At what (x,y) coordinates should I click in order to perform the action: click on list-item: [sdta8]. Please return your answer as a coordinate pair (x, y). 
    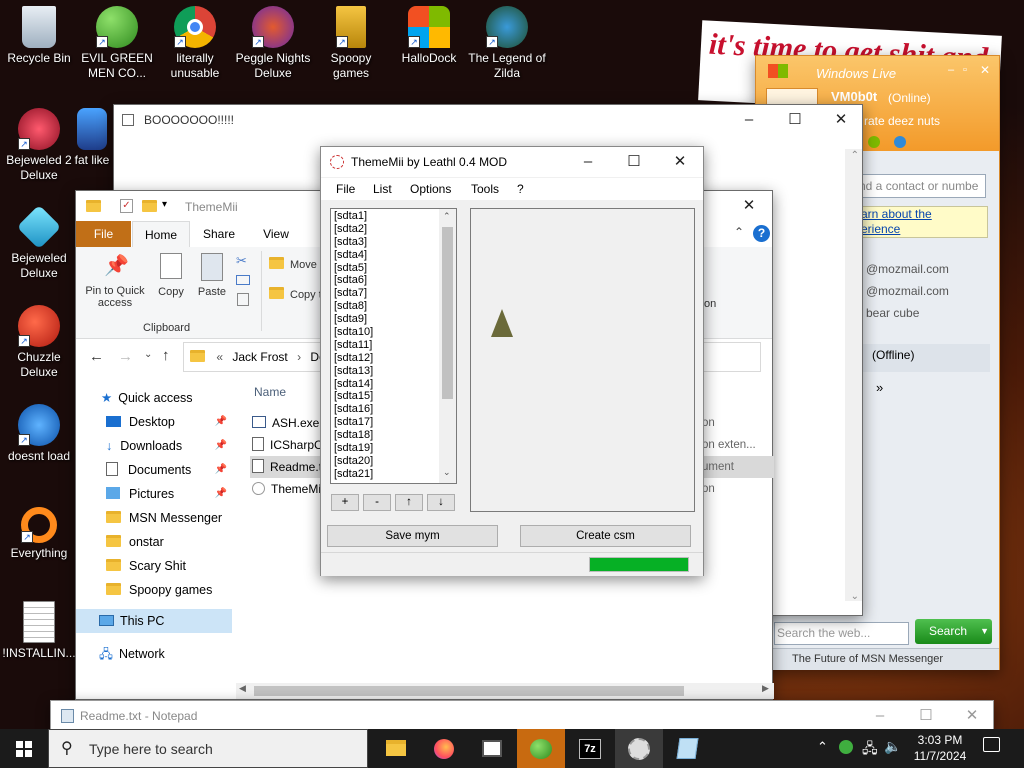
    Looking at the image, I should click on (393, 306).